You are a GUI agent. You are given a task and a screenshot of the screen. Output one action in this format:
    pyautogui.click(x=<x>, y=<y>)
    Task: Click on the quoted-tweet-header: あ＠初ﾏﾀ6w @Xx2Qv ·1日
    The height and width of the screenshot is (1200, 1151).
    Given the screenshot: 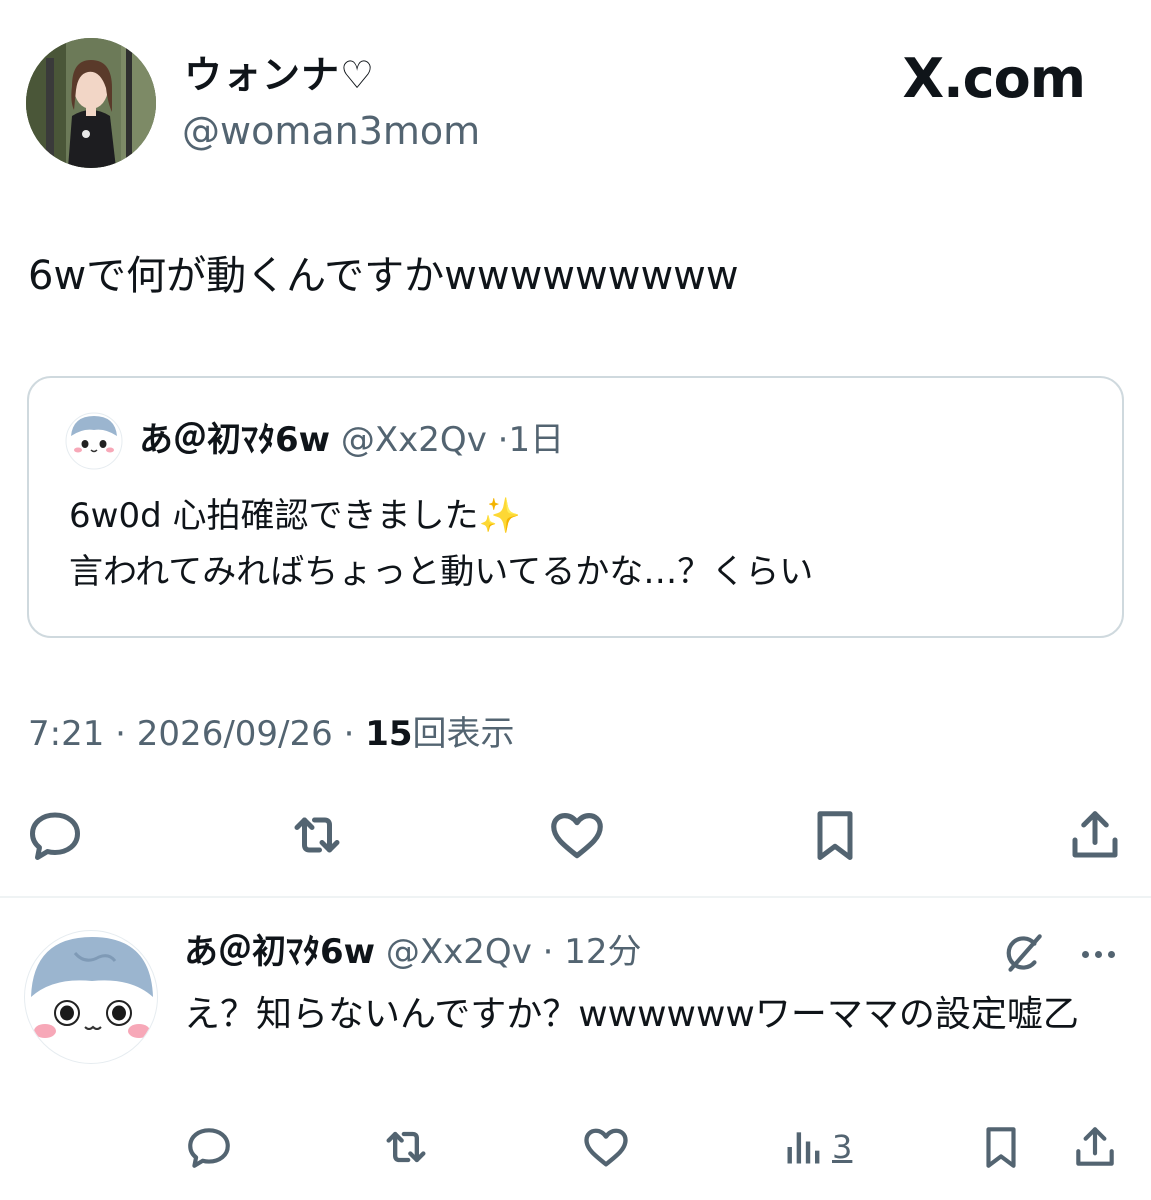 What is the action you would take?
    pyautogui.click(x=351, y=440)
    